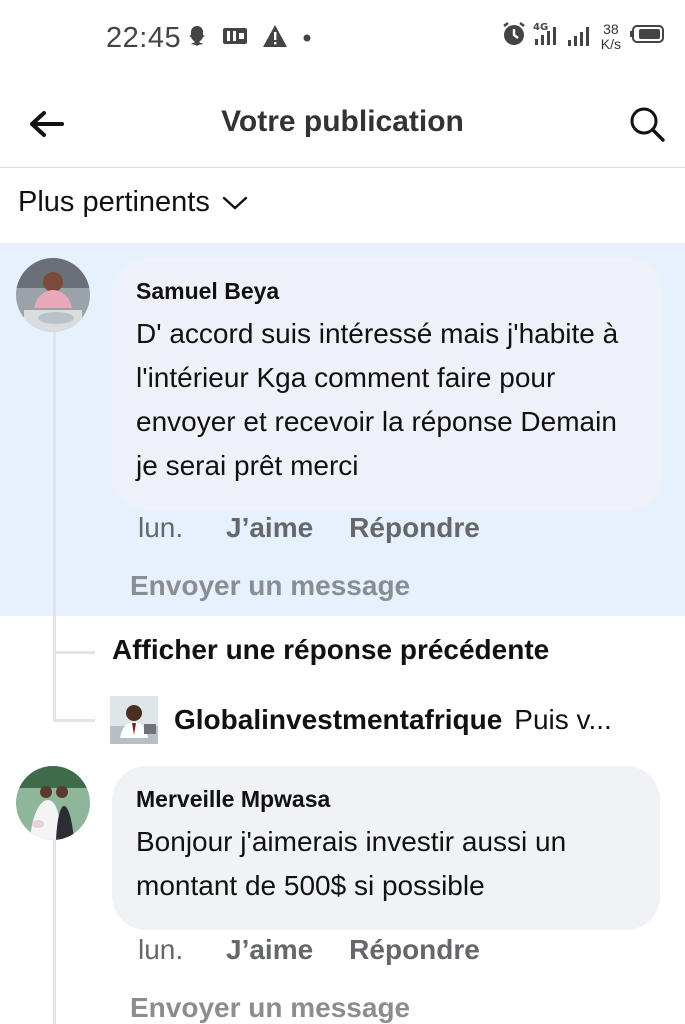 Image resolution: width=685 pixels, height=1024 pixels. What do you see at coordinates (386, 799) in the screenshot?
I see `comment-author: Merveille Mpwasa` at bounding box center [386, 799].